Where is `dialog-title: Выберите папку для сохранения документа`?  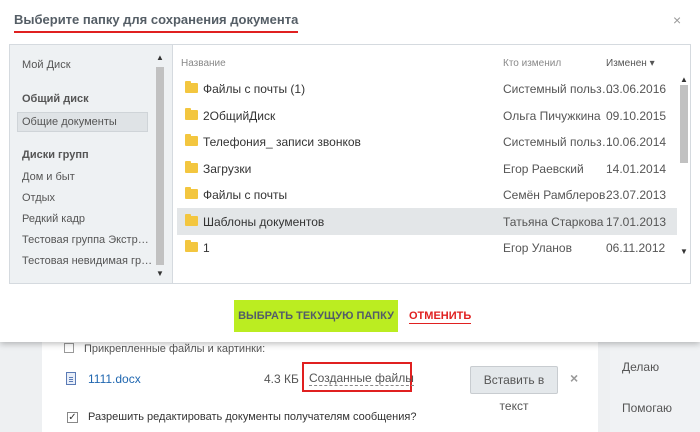
dialog-title: Выберите папку для сохранения документа is located at coordinates (156, 22).